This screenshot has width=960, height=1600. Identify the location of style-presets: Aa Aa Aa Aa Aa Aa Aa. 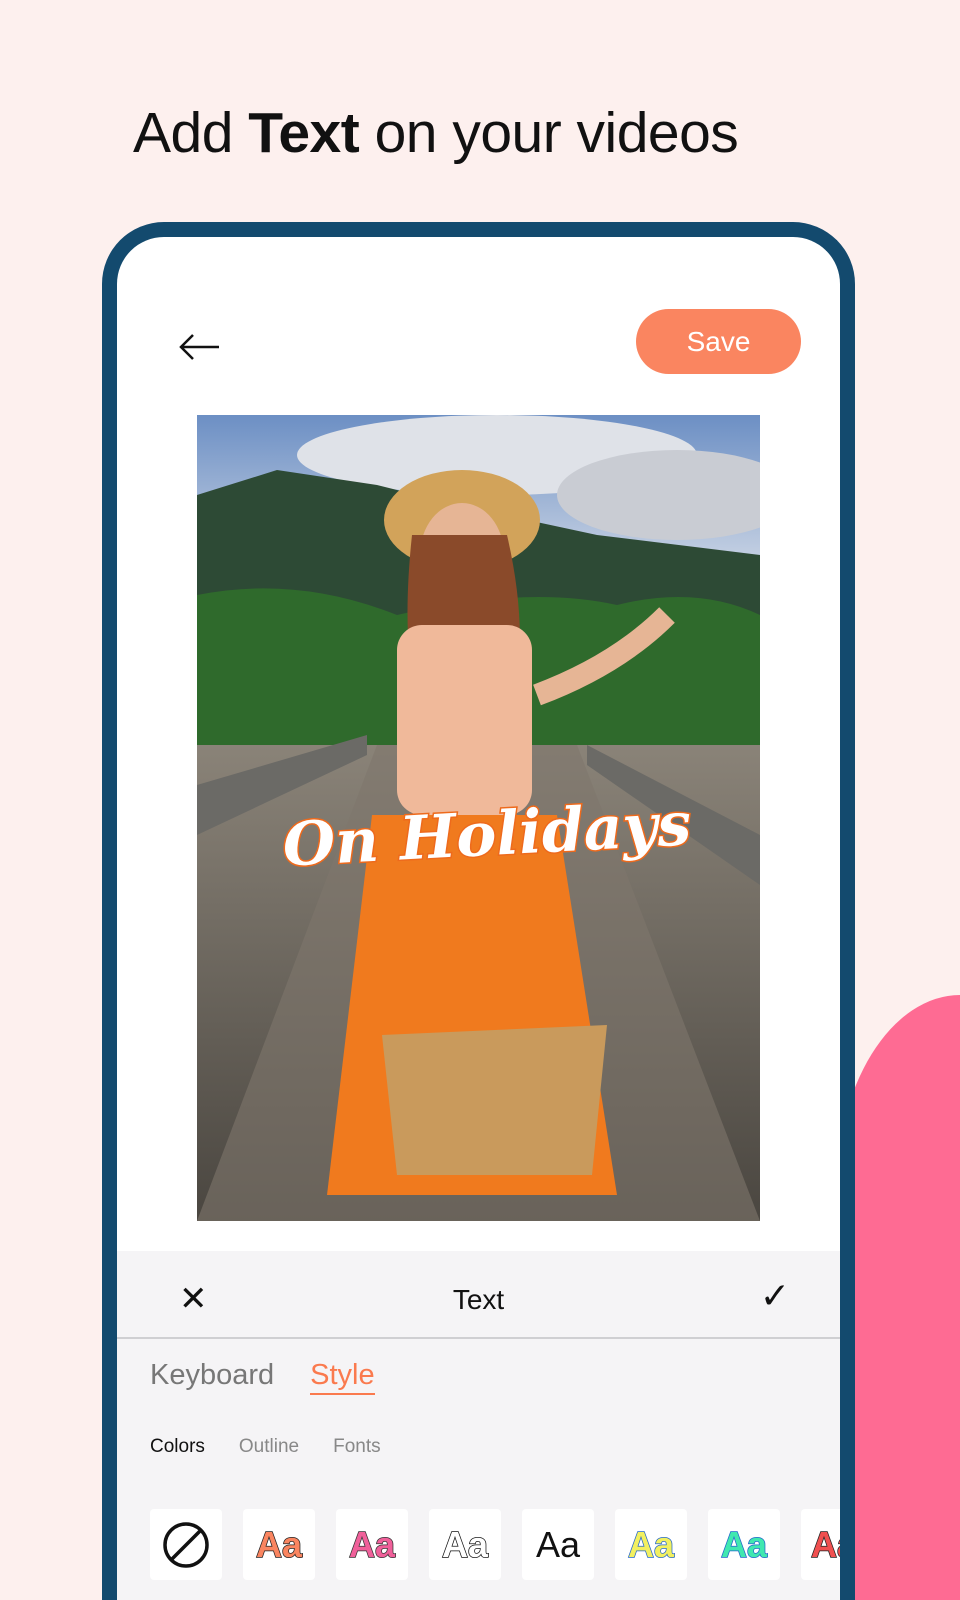
(495, 1544).